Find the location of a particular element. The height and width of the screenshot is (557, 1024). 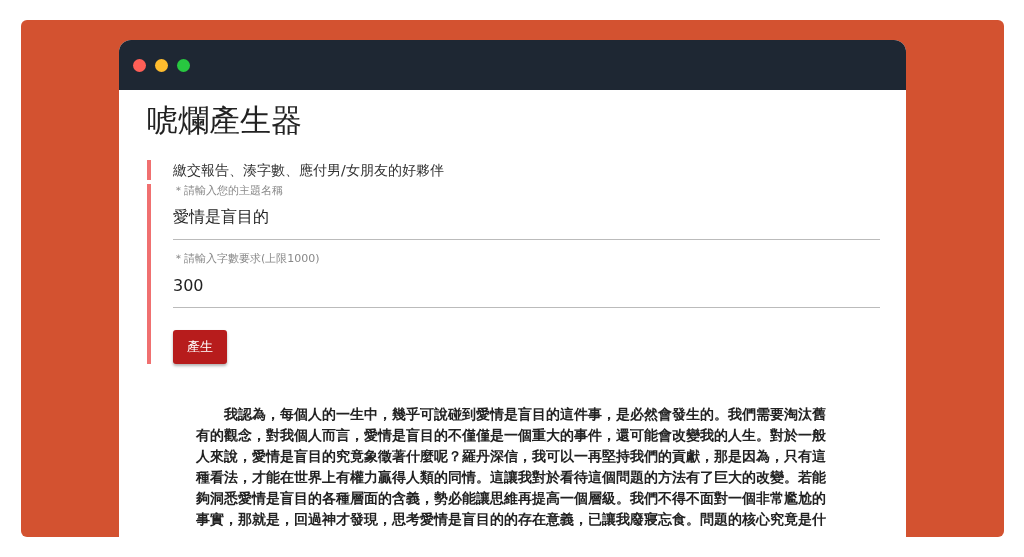

page-title: 唬爛產生器 is located at coordinates (225, 120).